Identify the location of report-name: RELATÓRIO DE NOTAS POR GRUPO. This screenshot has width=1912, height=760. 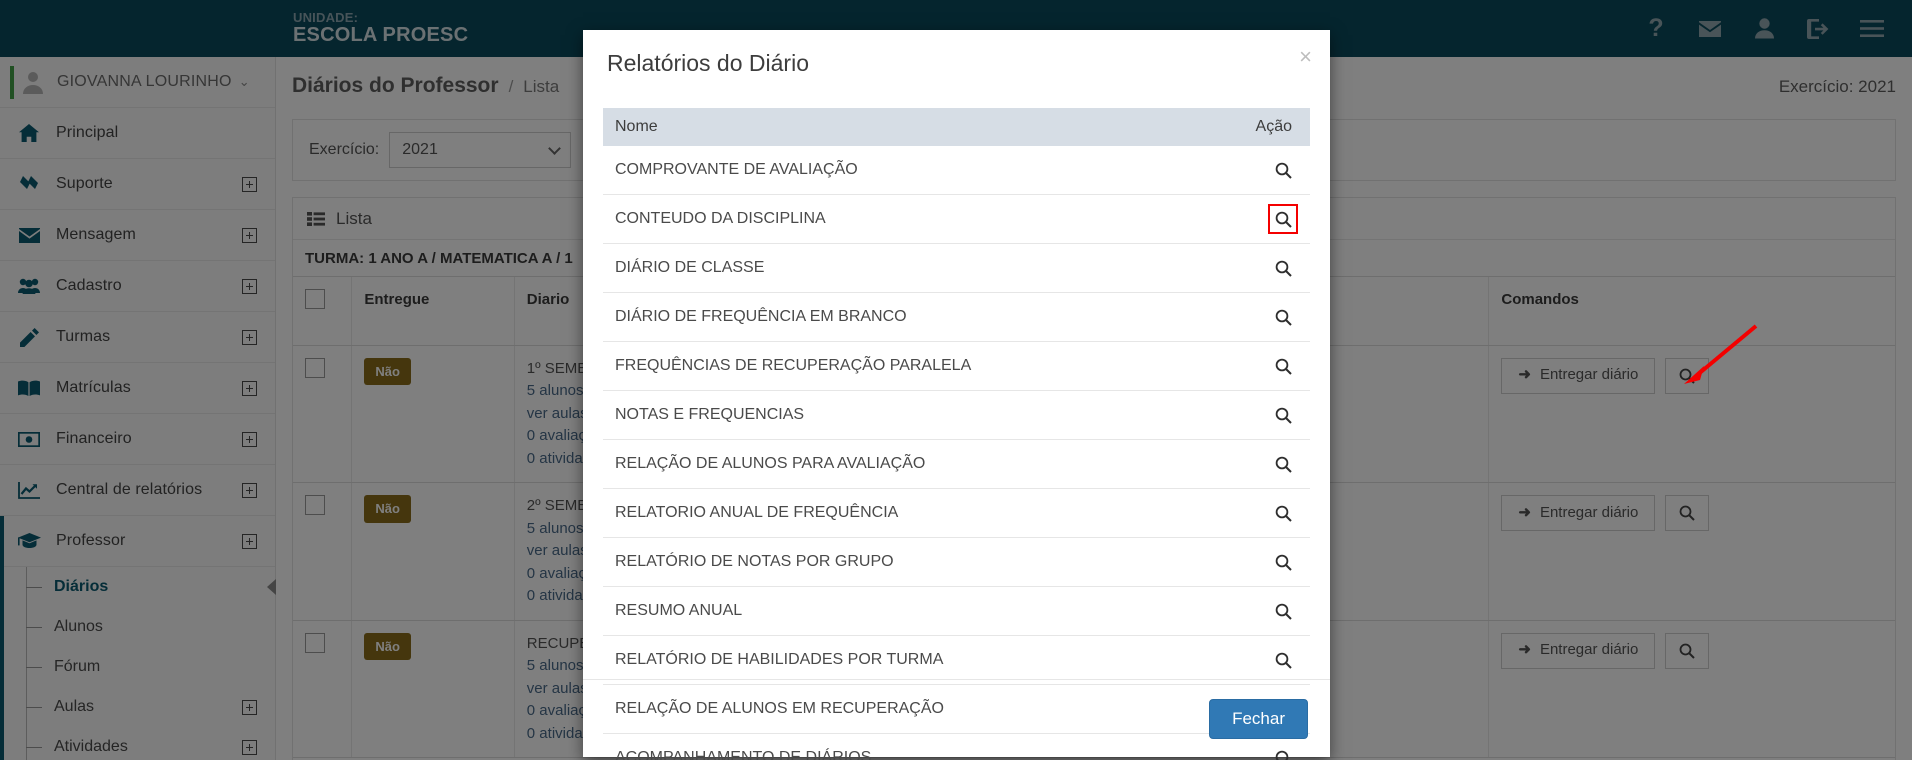
(911, 562).